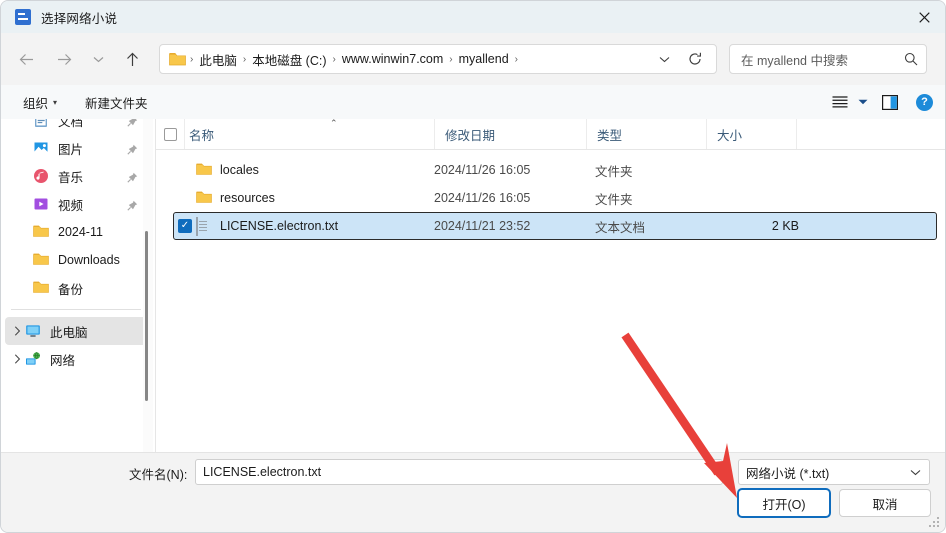 The width and height of the screenshot is (946, 533). I want to click on breadcrumb-item-2: www.winwin7.com, so click(392, 59).